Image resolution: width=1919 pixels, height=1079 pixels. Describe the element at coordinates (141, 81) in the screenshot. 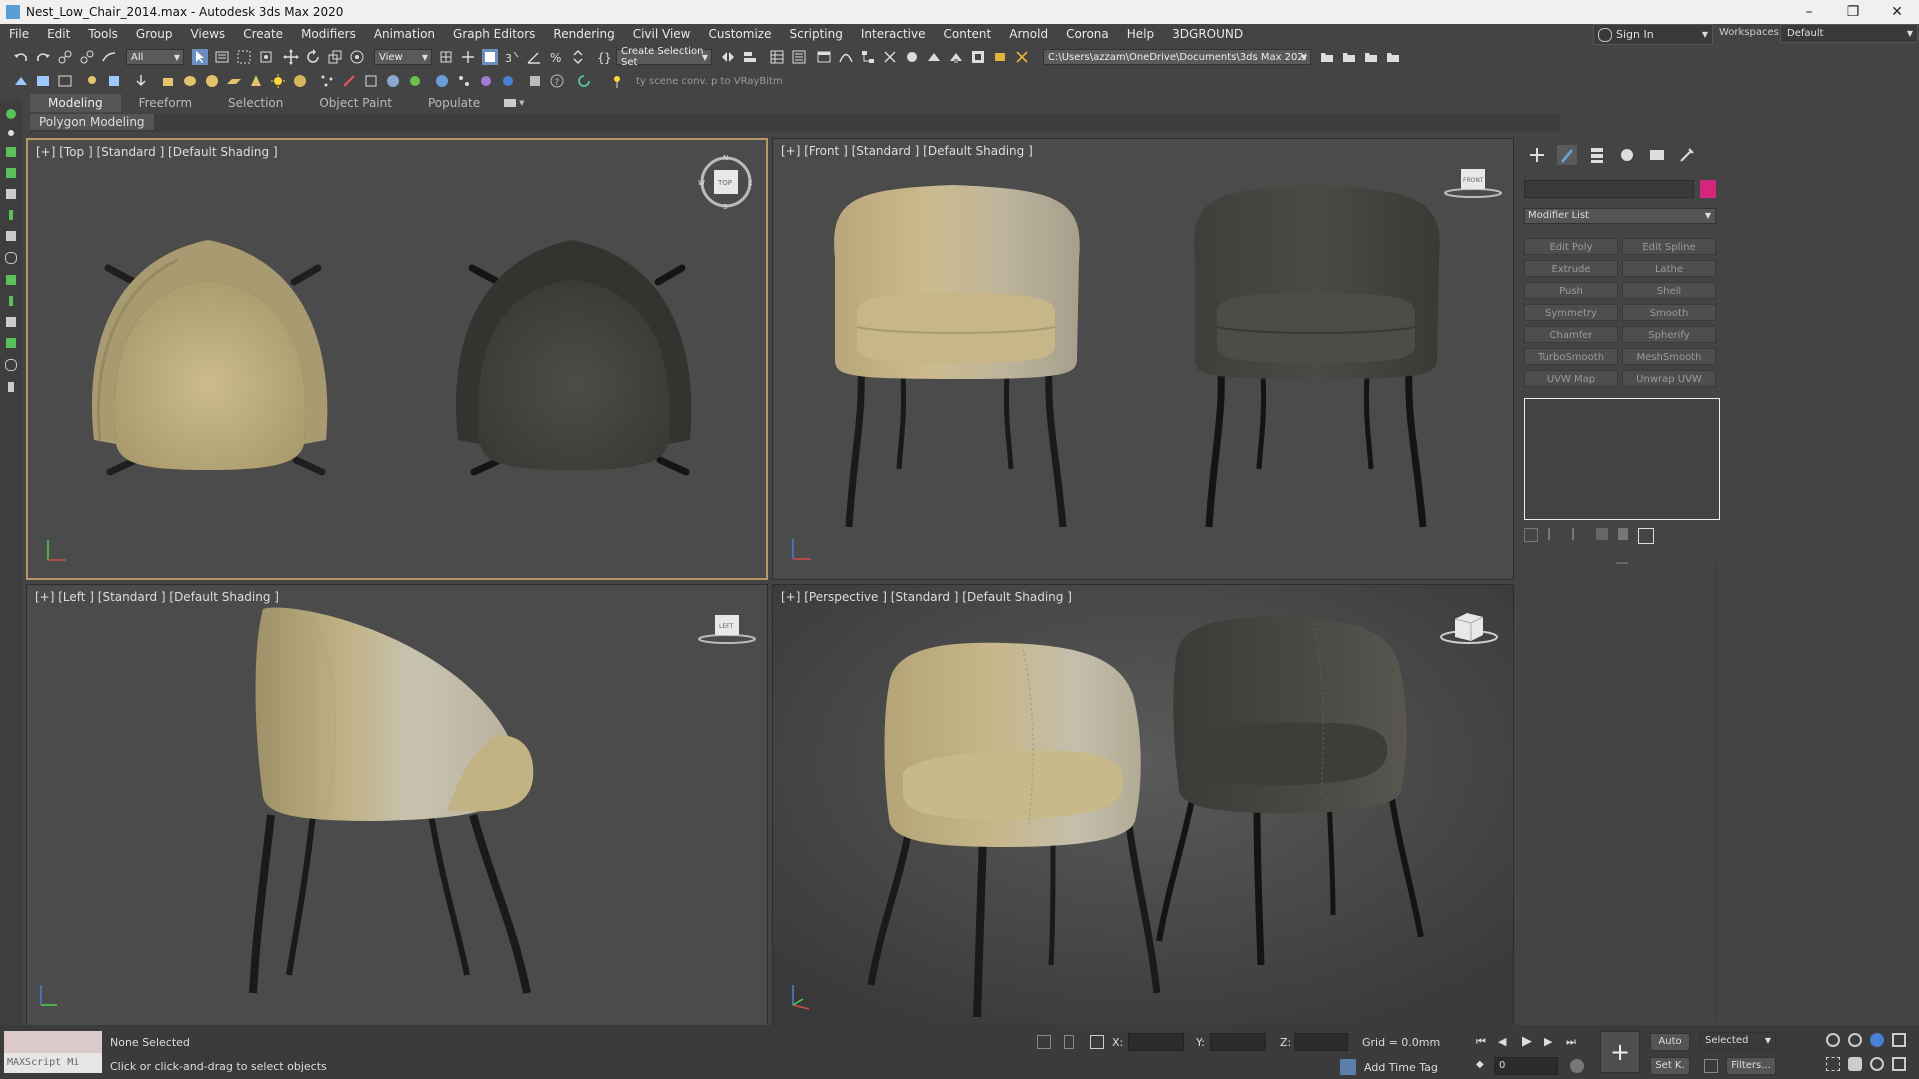

I see `import-icon` at that location.